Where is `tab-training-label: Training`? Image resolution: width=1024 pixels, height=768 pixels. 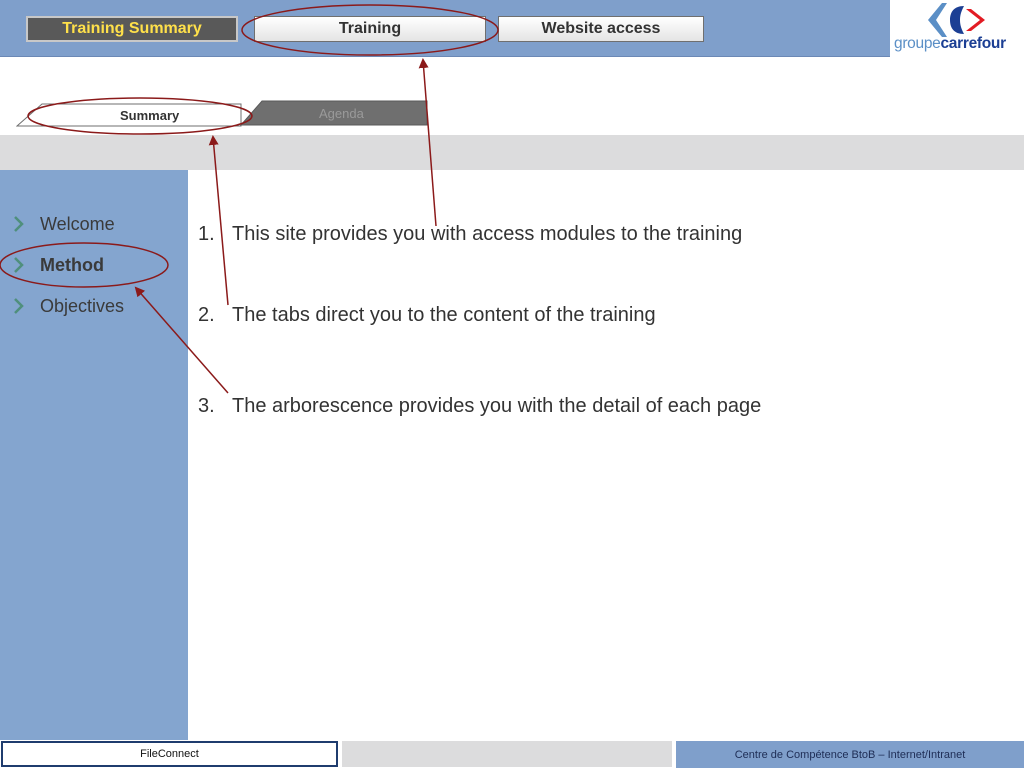
tab-training-label: Training is located at coordinates (370, 28).